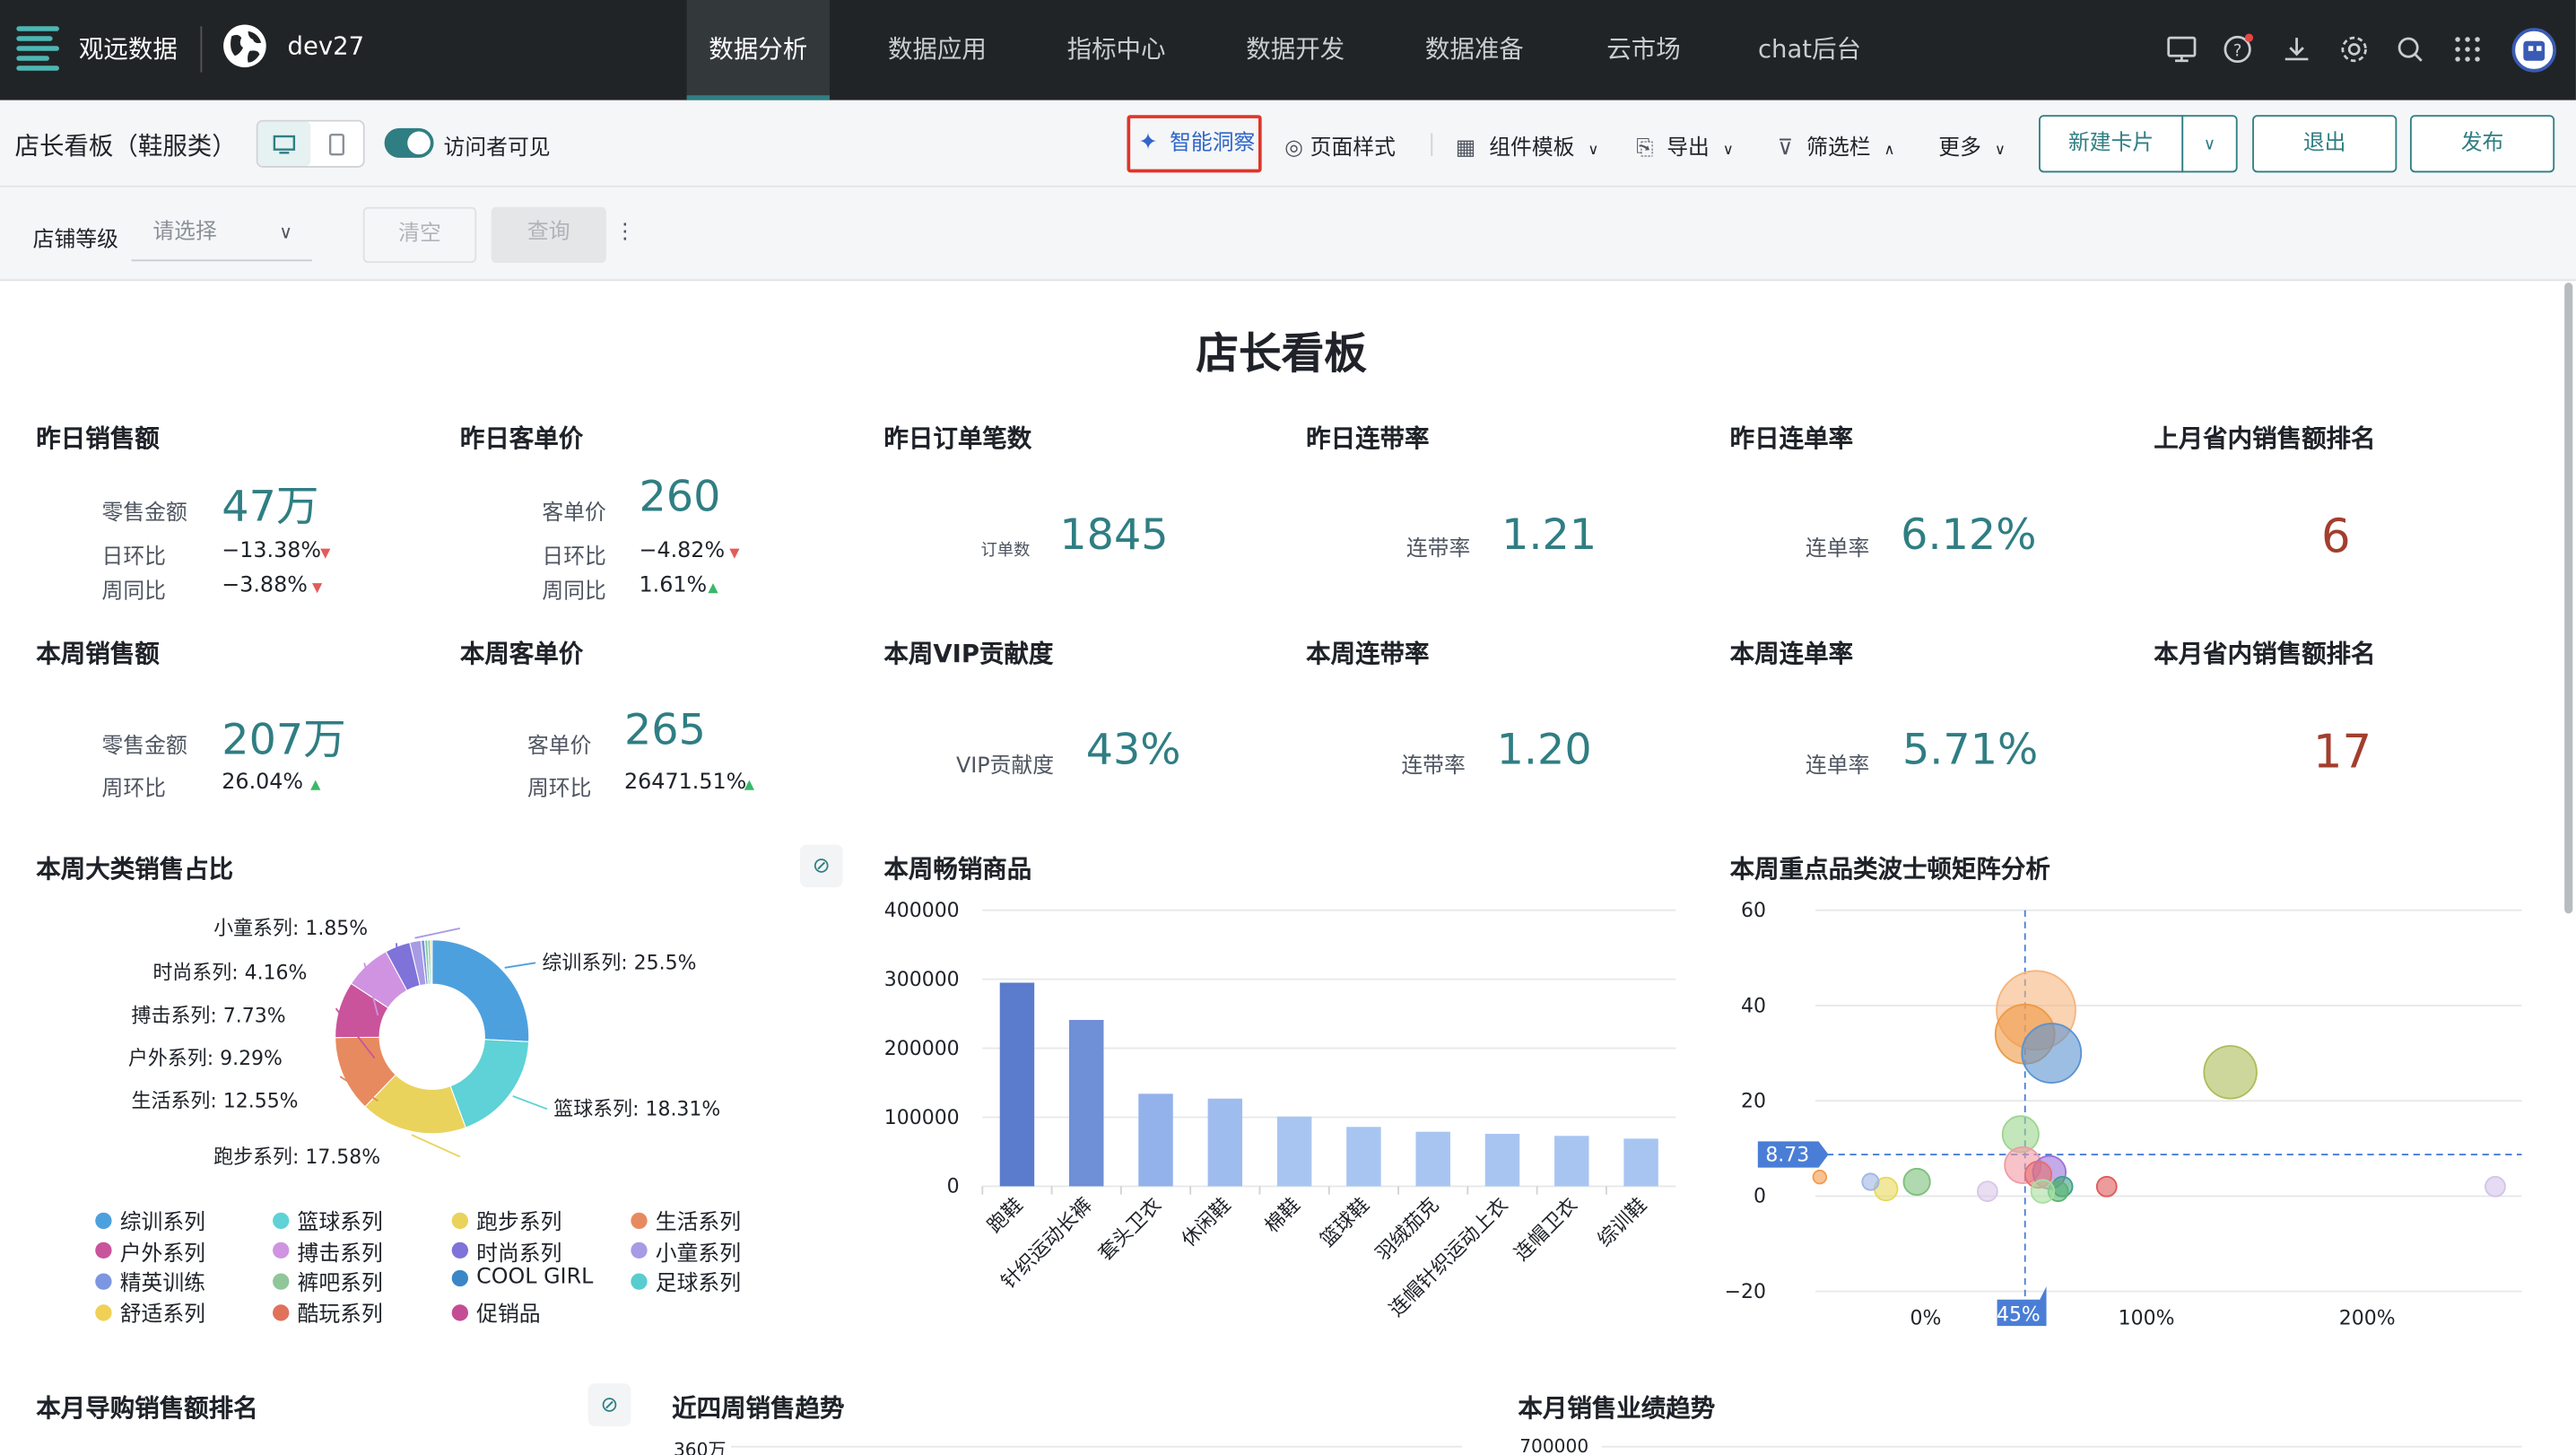 The height and width of the screenshot is (1455, 2576). I want to click on gear-icon, so click(2354, 49).